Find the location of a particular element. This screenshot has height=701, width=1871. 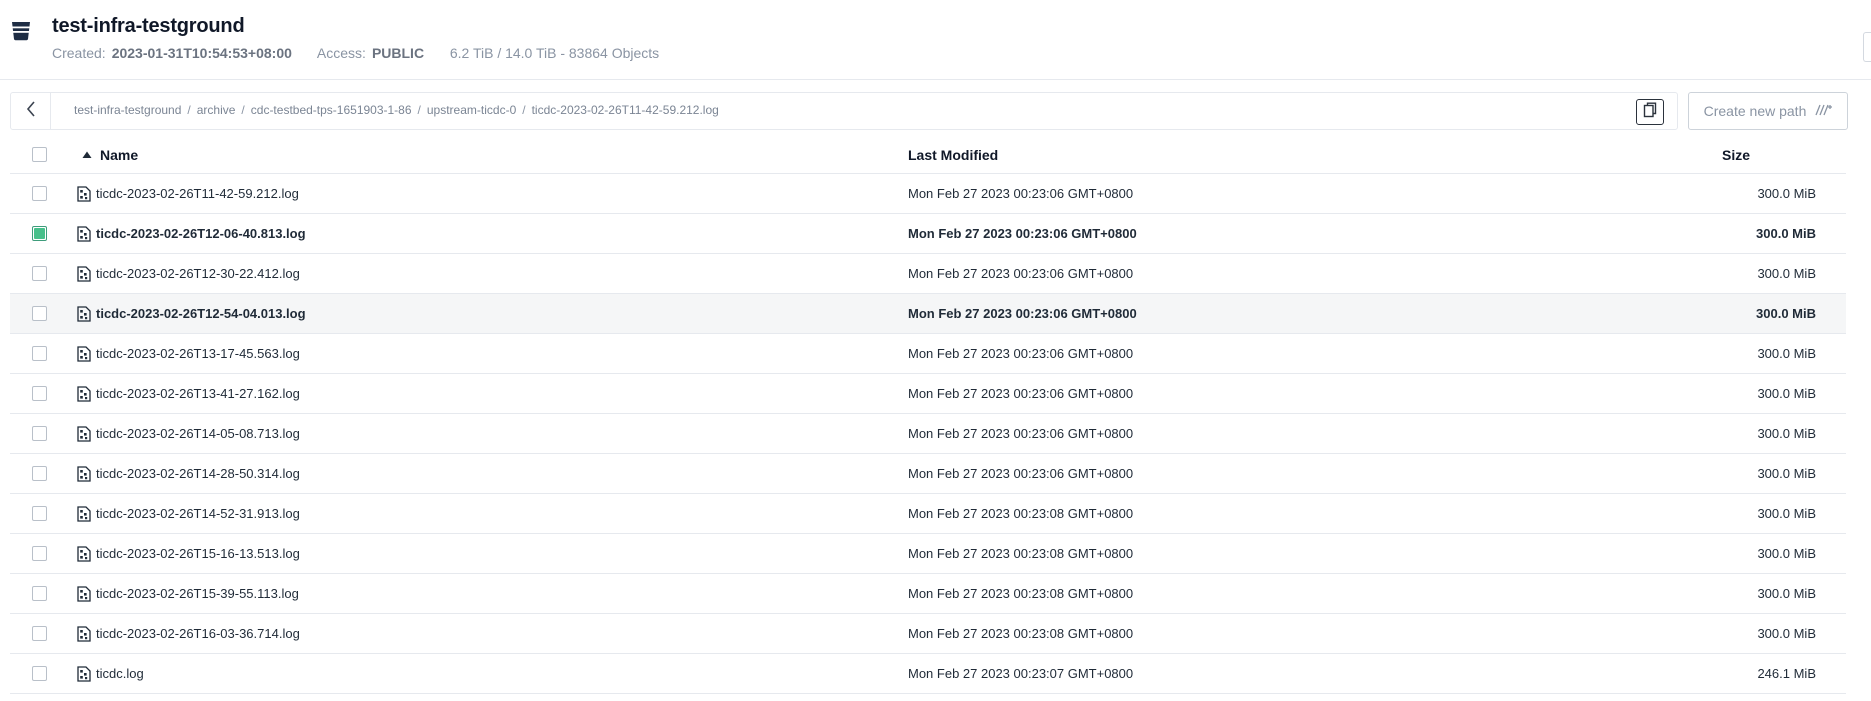

file-name-cell: ticdc-2023-02-26T12-54-04.013.log is located at coordinates (191, 313).